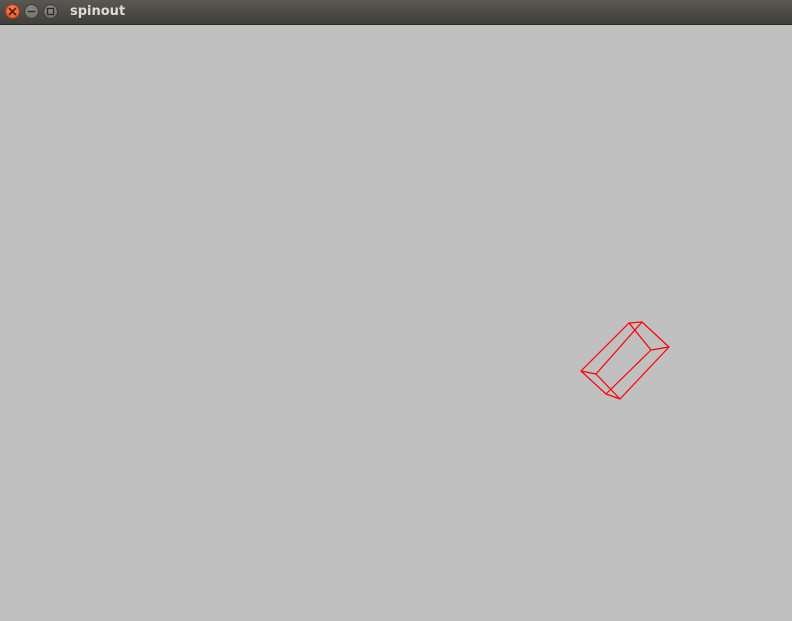 This screenshot has height=621, width=792. Describe the element at coordinates (600, 385) in the screenshot. I see `box-bottom-face` at that location.